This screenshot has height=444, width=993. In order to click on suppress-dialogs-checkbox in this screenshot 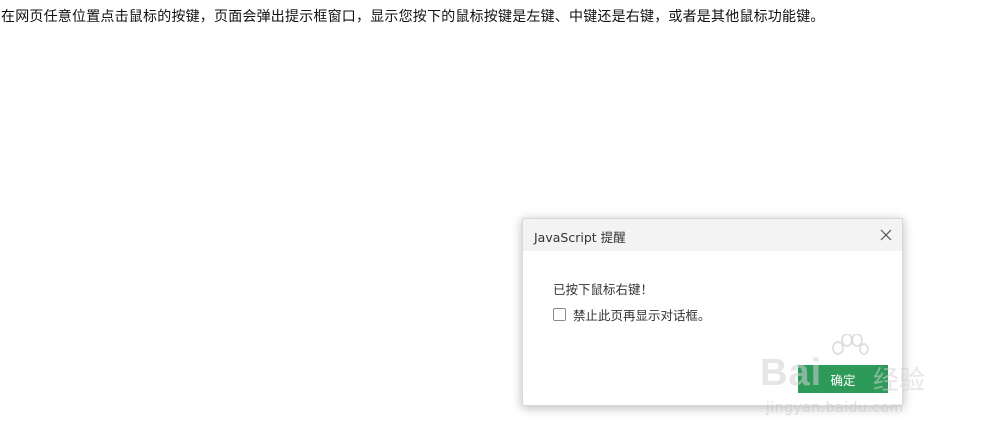, I will do `click(559, 314)`.